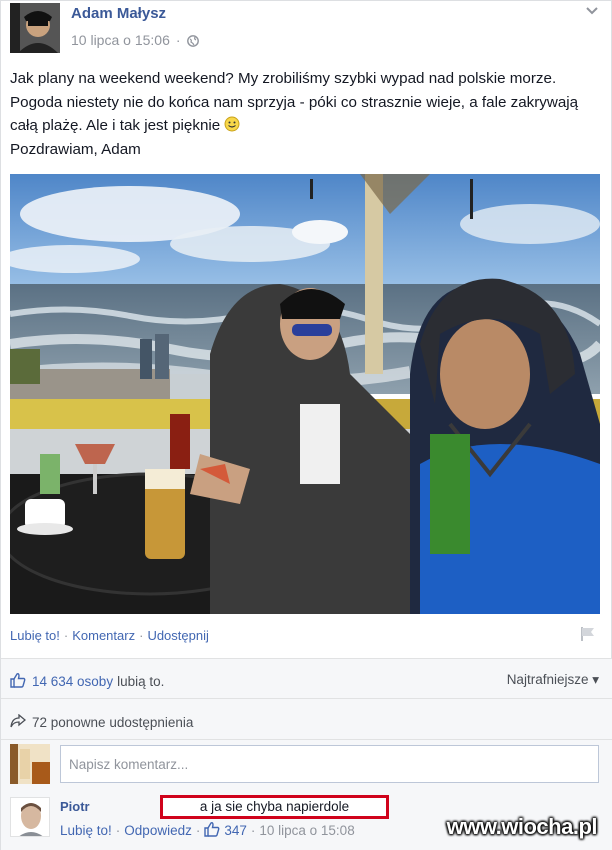 This screenshot has width=612, height=850. Describe the element at coordinates (232, 124) in the screenshot. I see `smiley-icon` at that location.